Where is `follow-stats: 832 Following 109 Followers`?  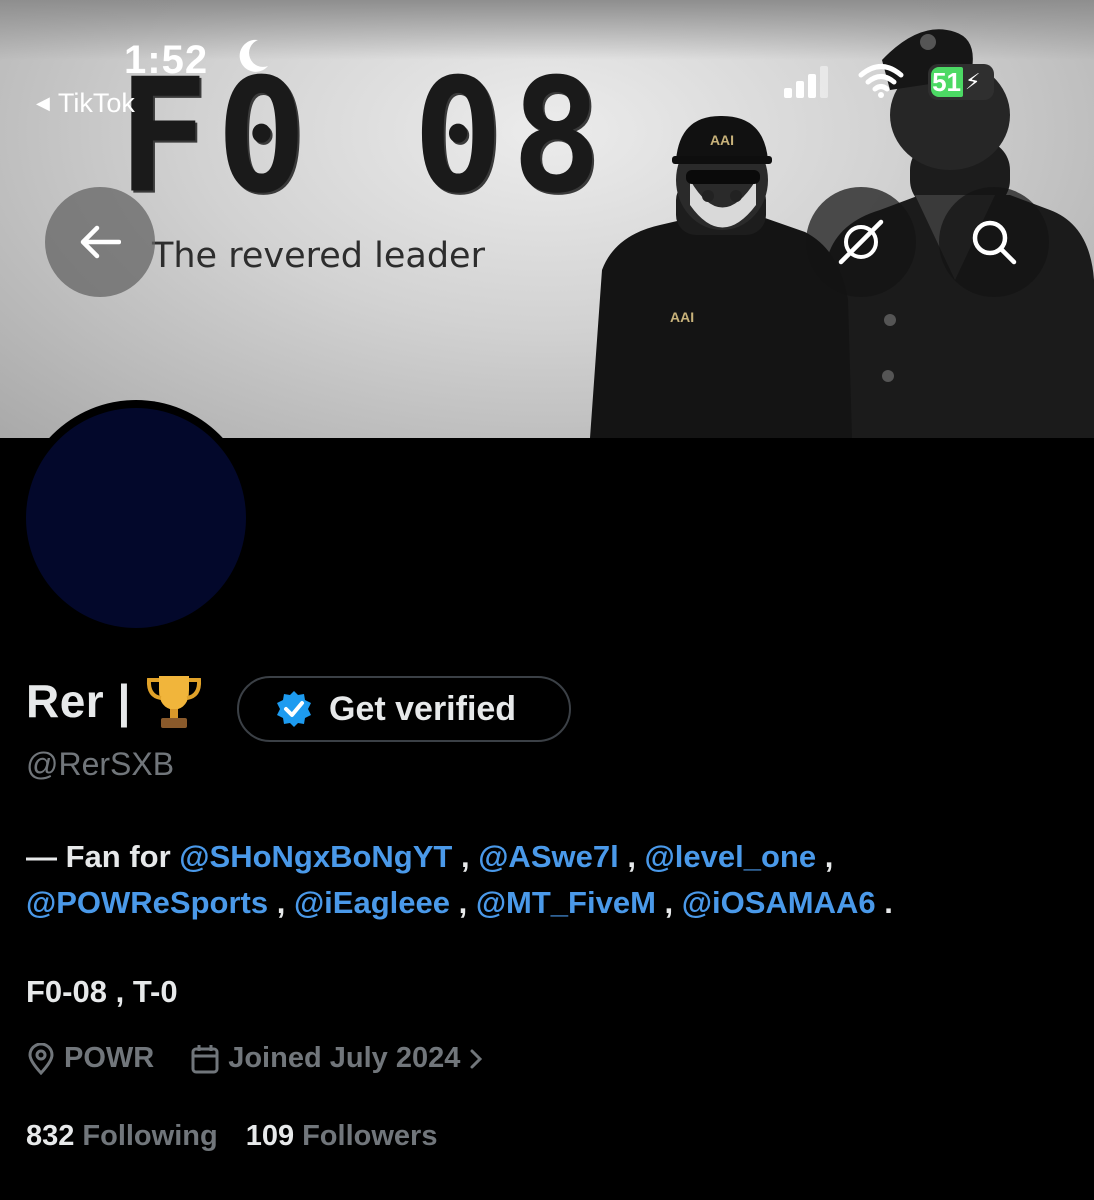
follow-stats: 832 Following 109 Followers is located at coordinates (231, 1136).